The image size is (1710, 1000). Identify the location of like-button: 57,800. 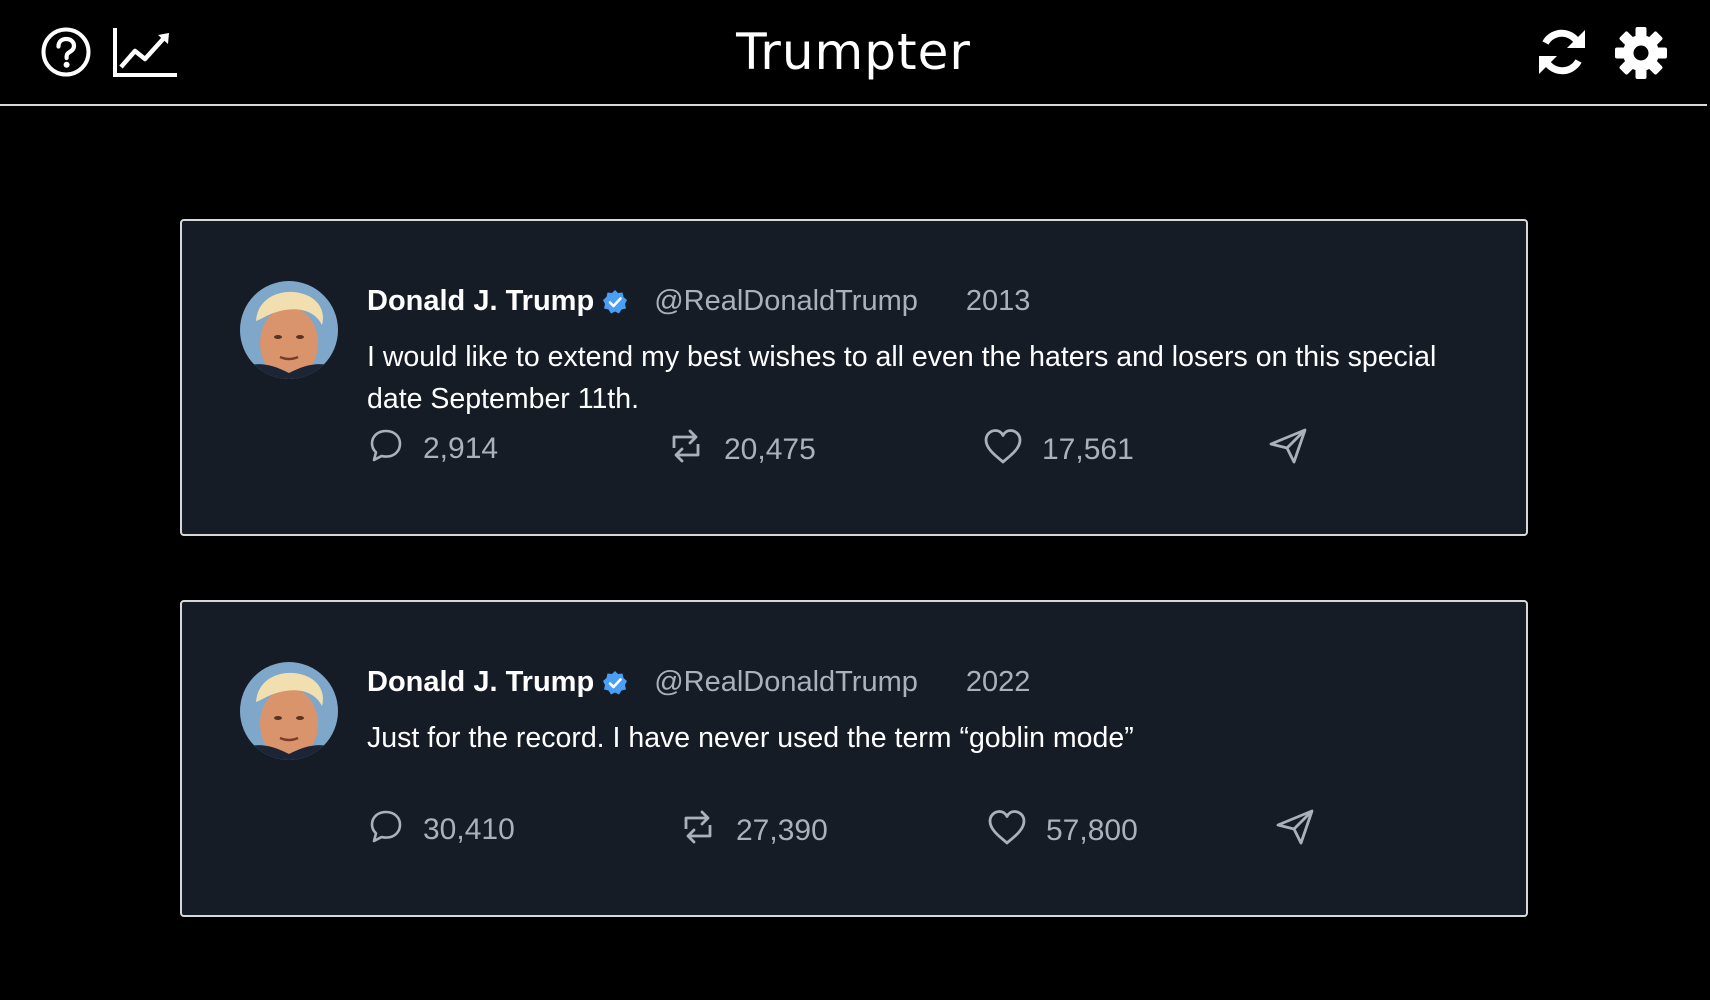
(1062, 831).